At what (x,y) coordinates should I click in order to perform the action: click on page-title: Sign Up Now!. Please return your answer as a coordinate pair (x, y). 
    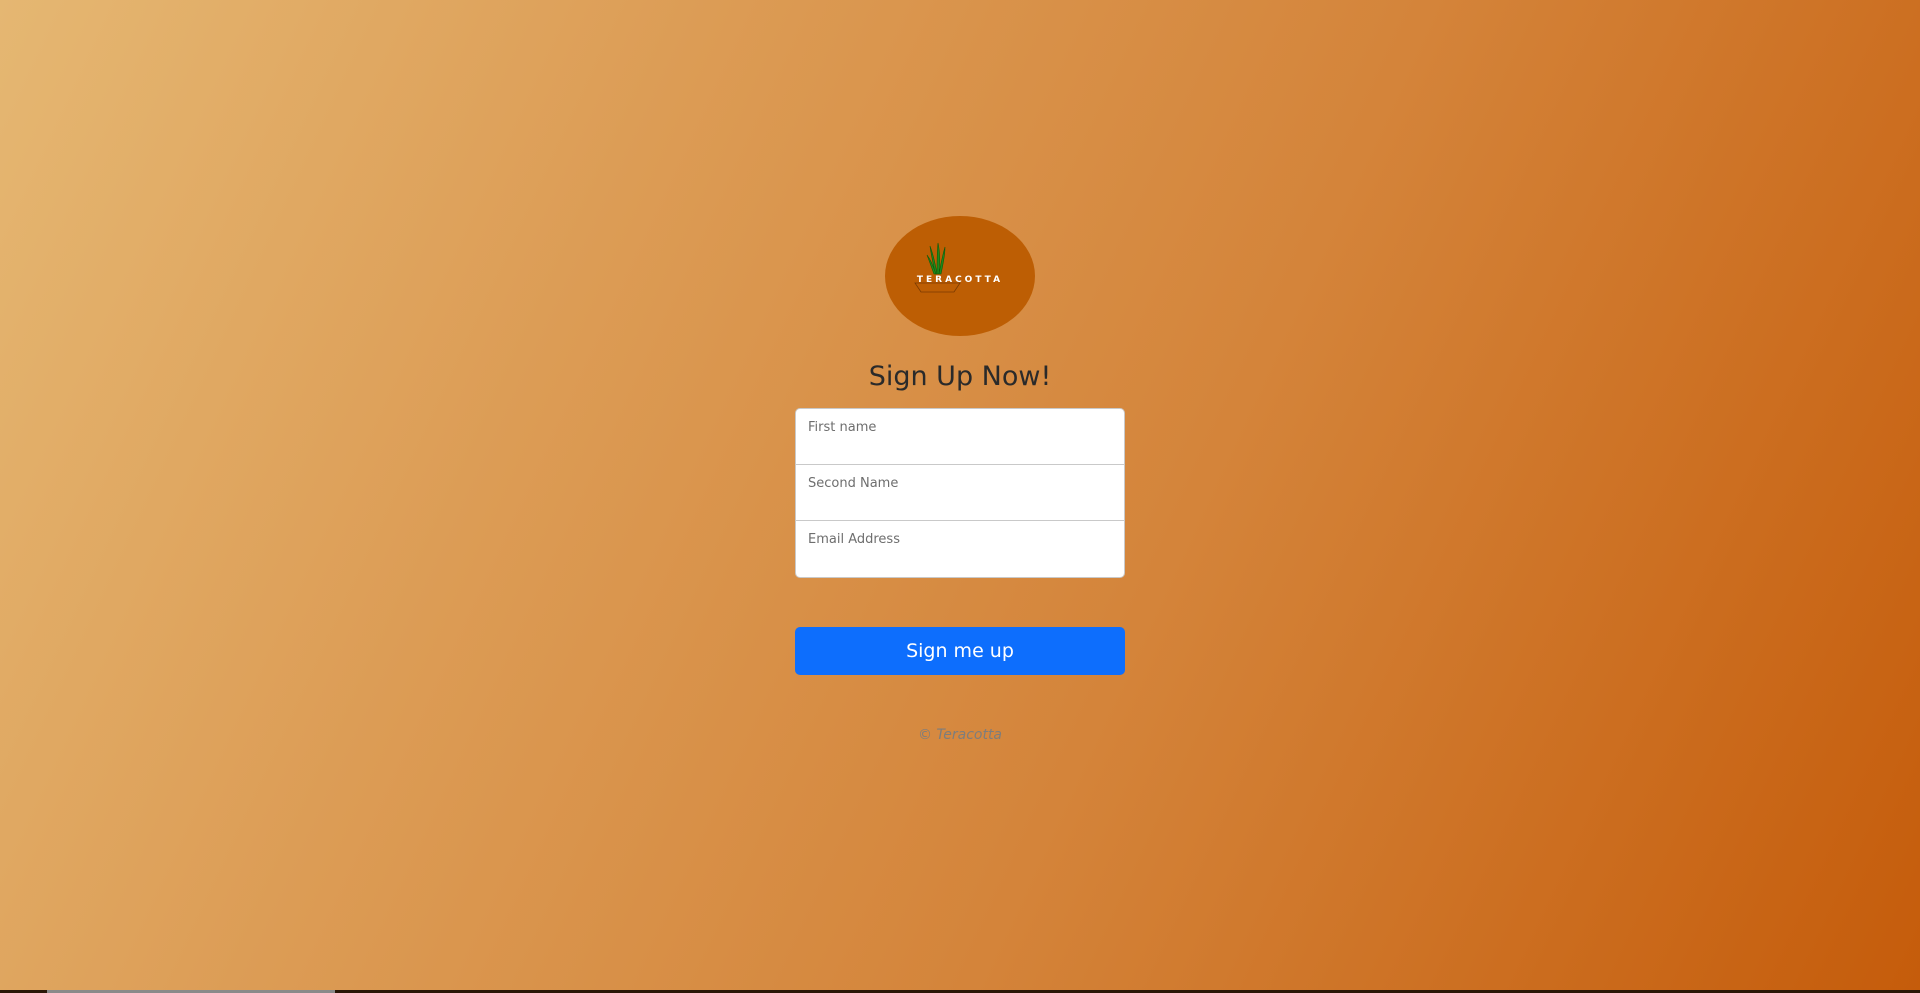
    Looking at the image, I should click on (960, 376).